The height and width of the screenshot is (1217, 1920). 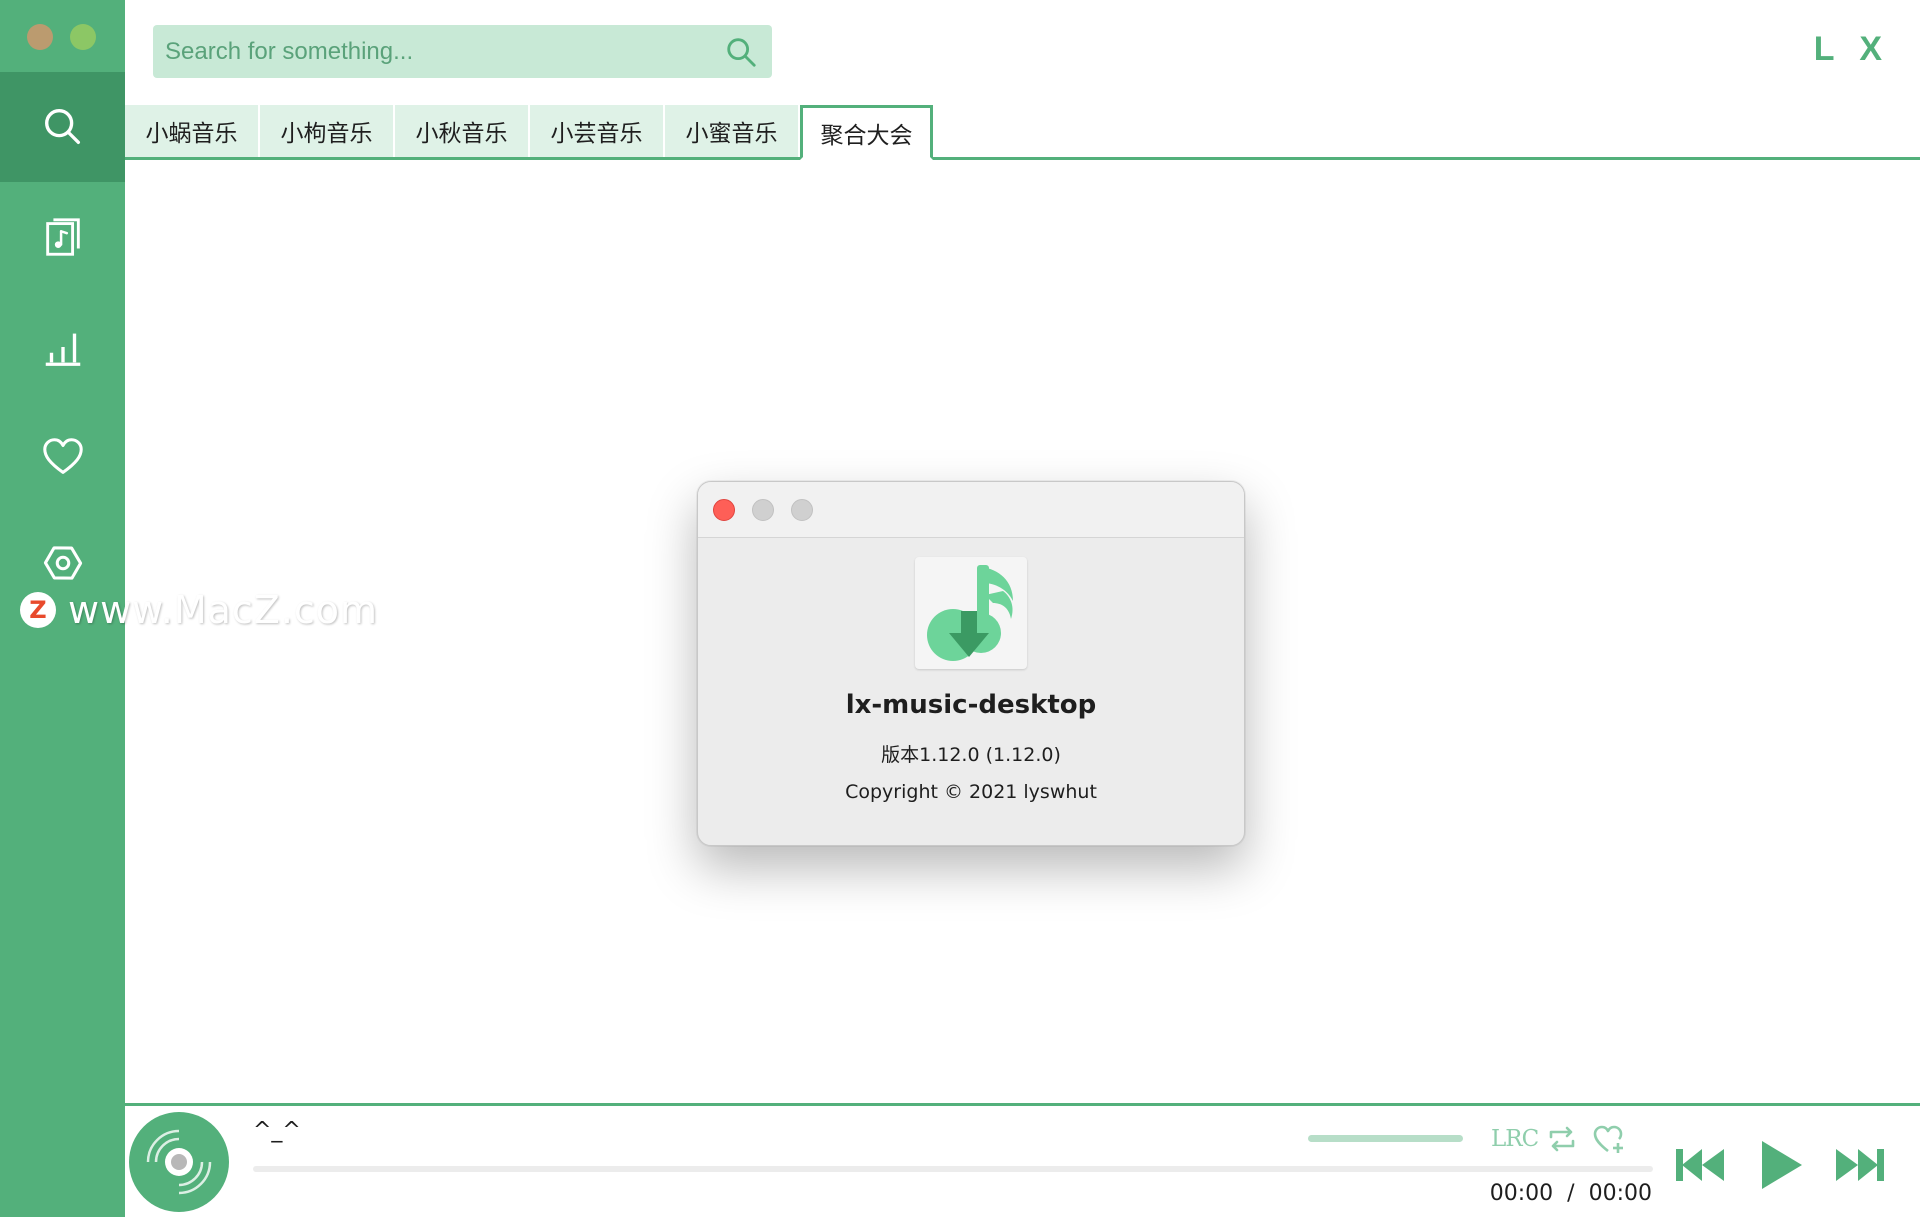 What do you see at coordinates (866, 132) in the screenshot?
I see `tab-source-aggregate: 聚合大会` at bounding box center [866, 132].